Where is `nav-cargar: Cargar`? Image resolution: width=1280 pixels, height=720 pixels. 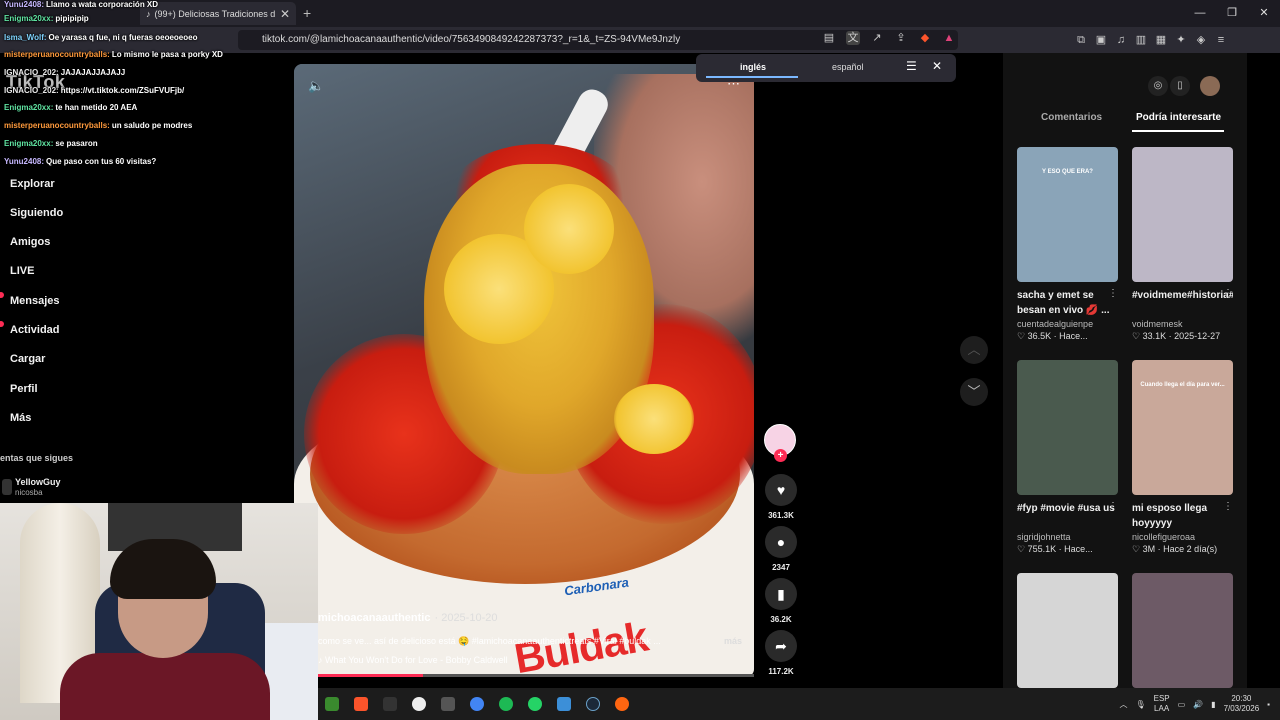 nav-cargar: Cargar is located at coordinates (27, 359).